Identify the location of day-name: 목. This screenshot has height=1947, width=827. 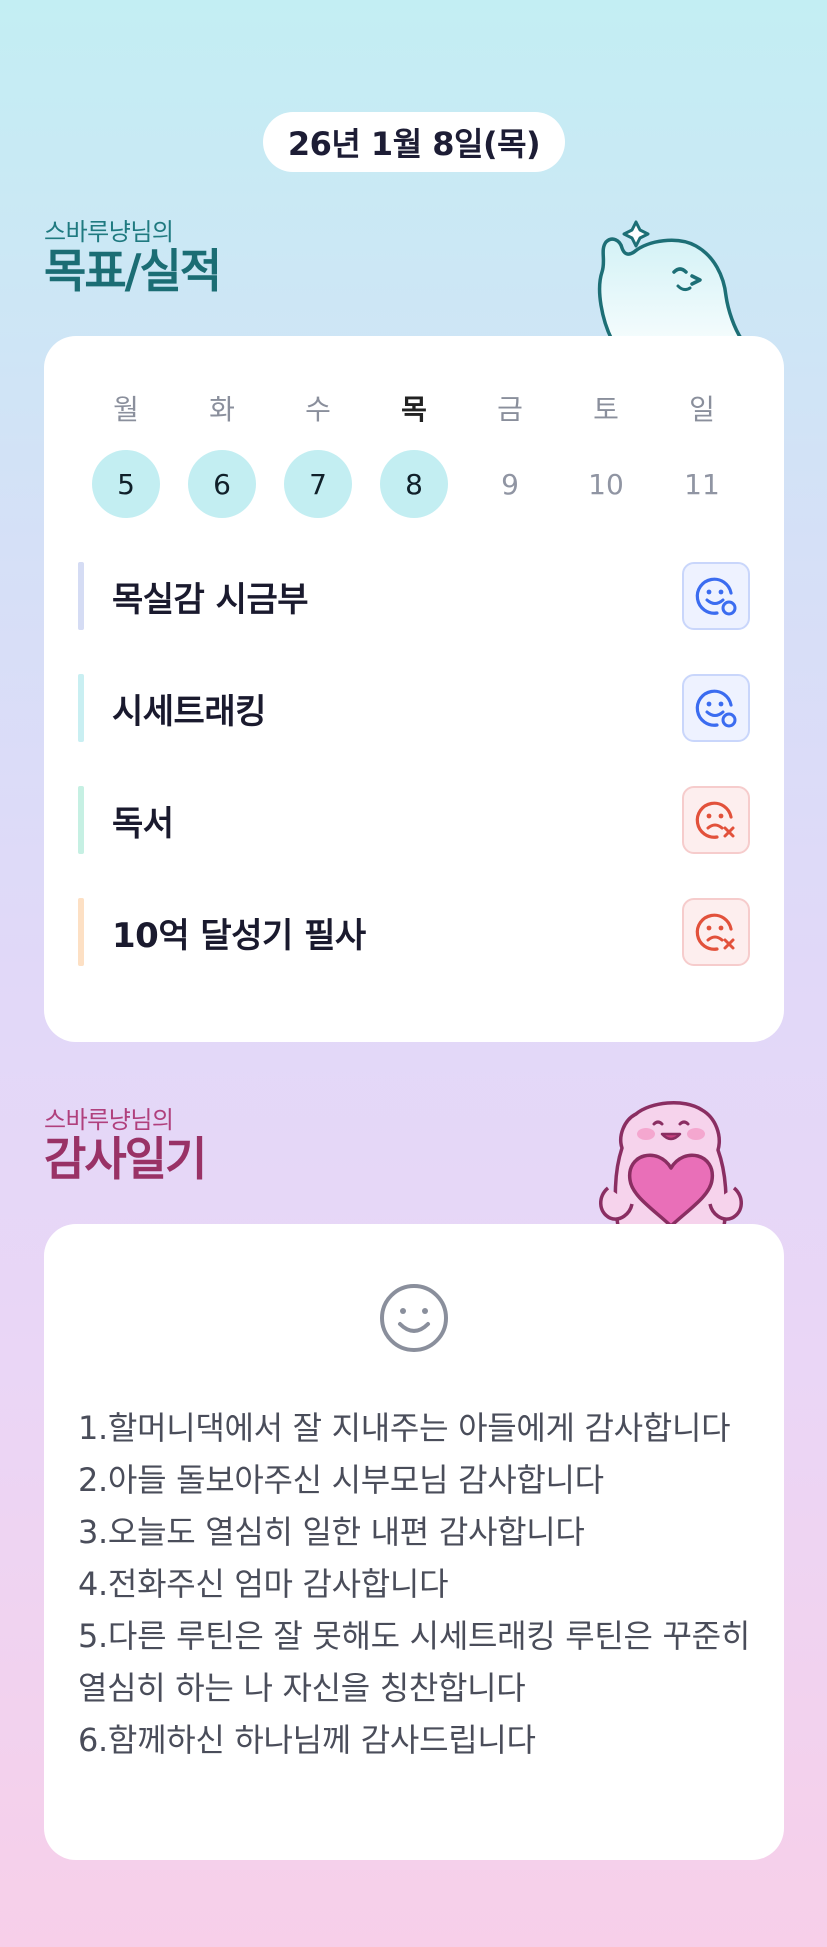
(414, 409).